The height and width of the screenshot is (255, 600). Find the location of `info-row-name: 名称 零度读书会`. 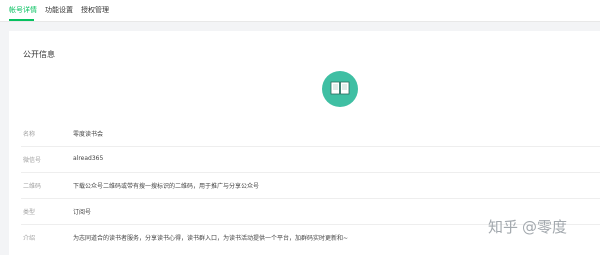

info-row-name: 名称 零度读书会 is located at coordinates (310, 134).